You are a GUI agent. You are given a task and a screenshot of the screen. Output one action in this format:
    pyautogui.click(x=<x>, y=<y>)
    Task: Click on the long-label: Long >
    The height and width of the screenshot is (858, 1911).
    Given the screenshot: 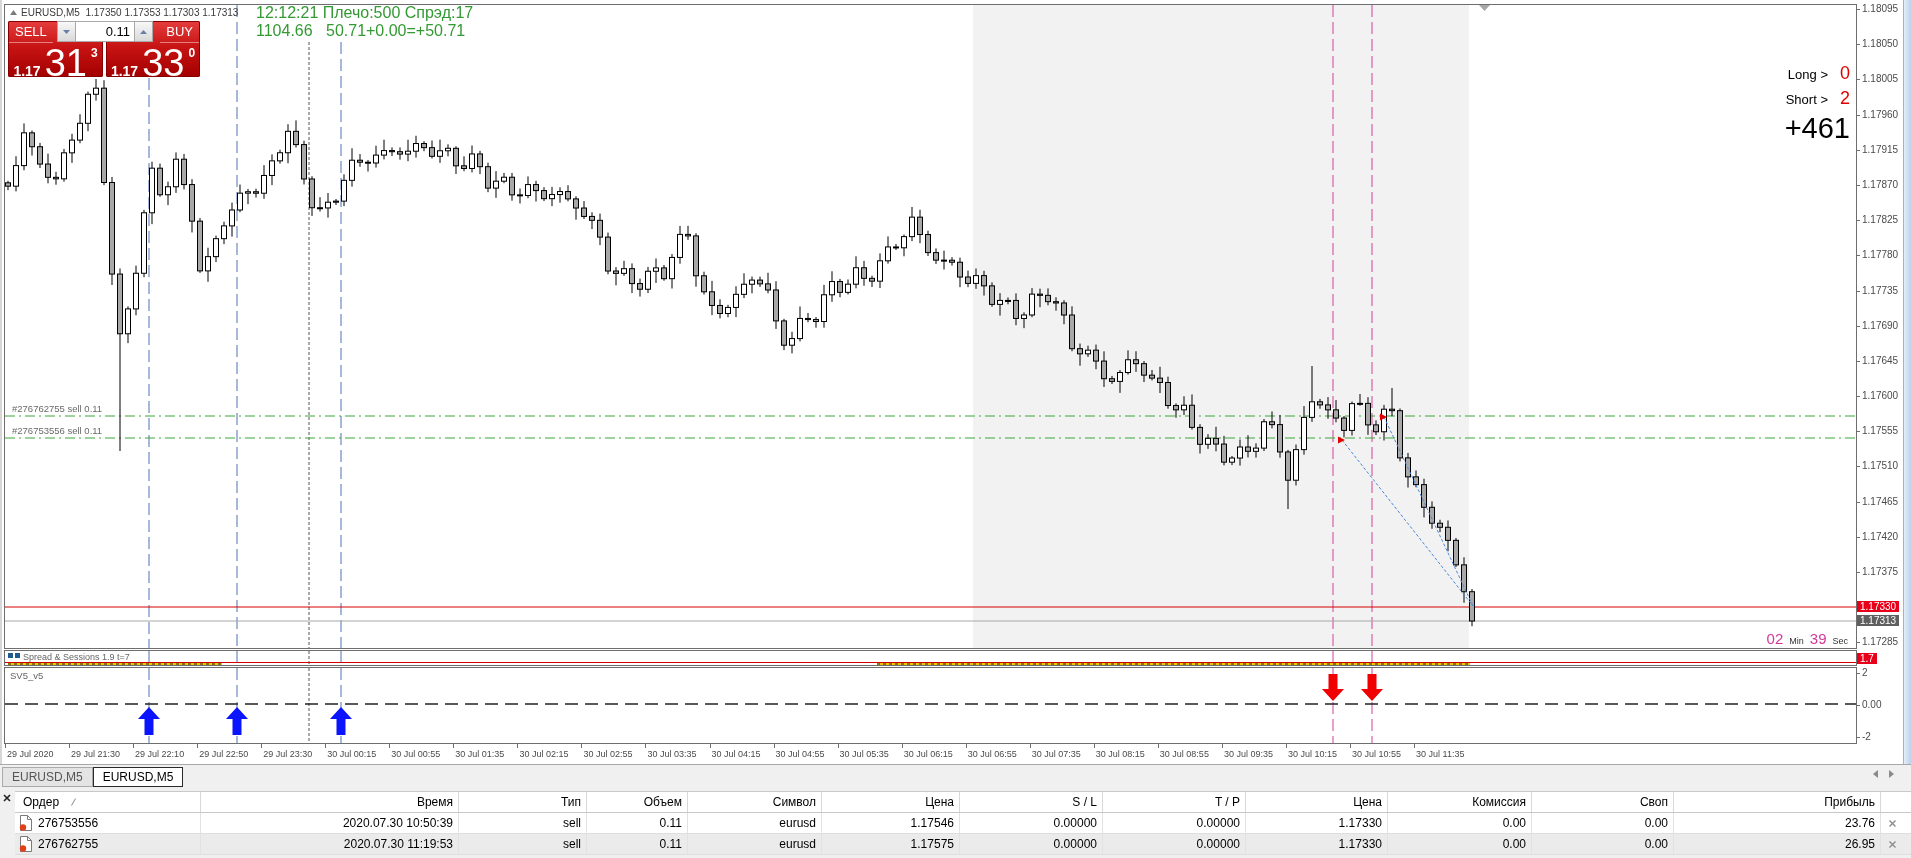 What is the action you would take?
    pyautogui.click(x=1807, y=75)
    